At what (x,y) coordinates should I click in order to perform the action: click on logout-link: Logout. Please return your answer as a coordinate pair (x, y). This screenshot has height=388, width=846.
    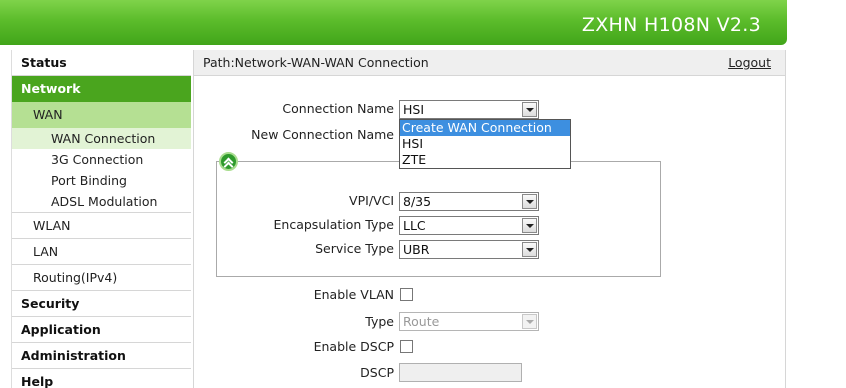
    Looking at the image, I should click on (749, 62).